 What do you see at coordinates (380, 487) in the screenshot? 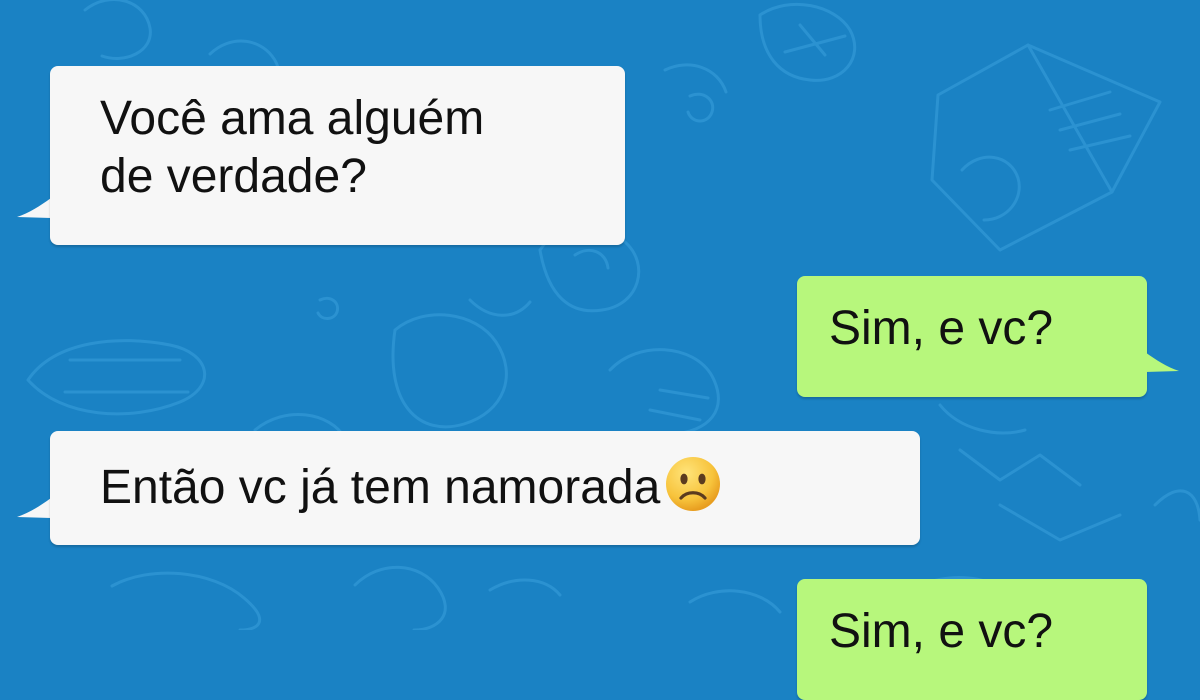
I see `message-text: Então vc já tem namorada` at bounding box center [380, 487].